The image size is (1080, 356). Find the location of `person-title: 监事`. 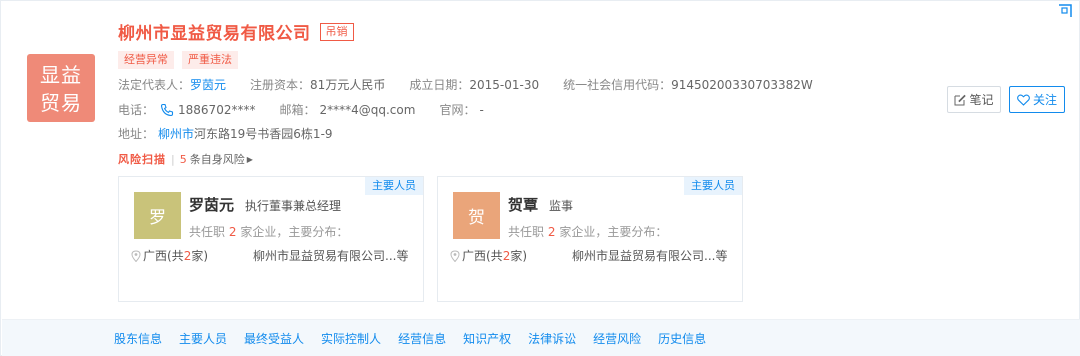

person-title: 监事 is located at coordinates (561, 206).